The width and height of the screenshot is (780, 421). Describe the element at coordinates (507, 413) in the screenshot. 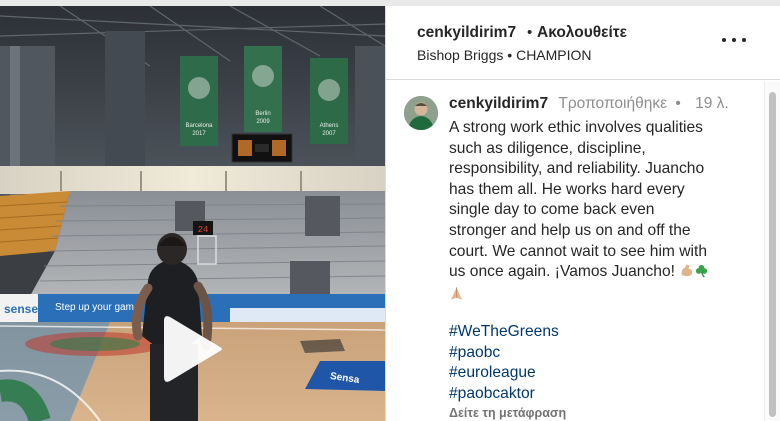

I see `see-translation-link: Δείτε τη μετάφραση` at that location.